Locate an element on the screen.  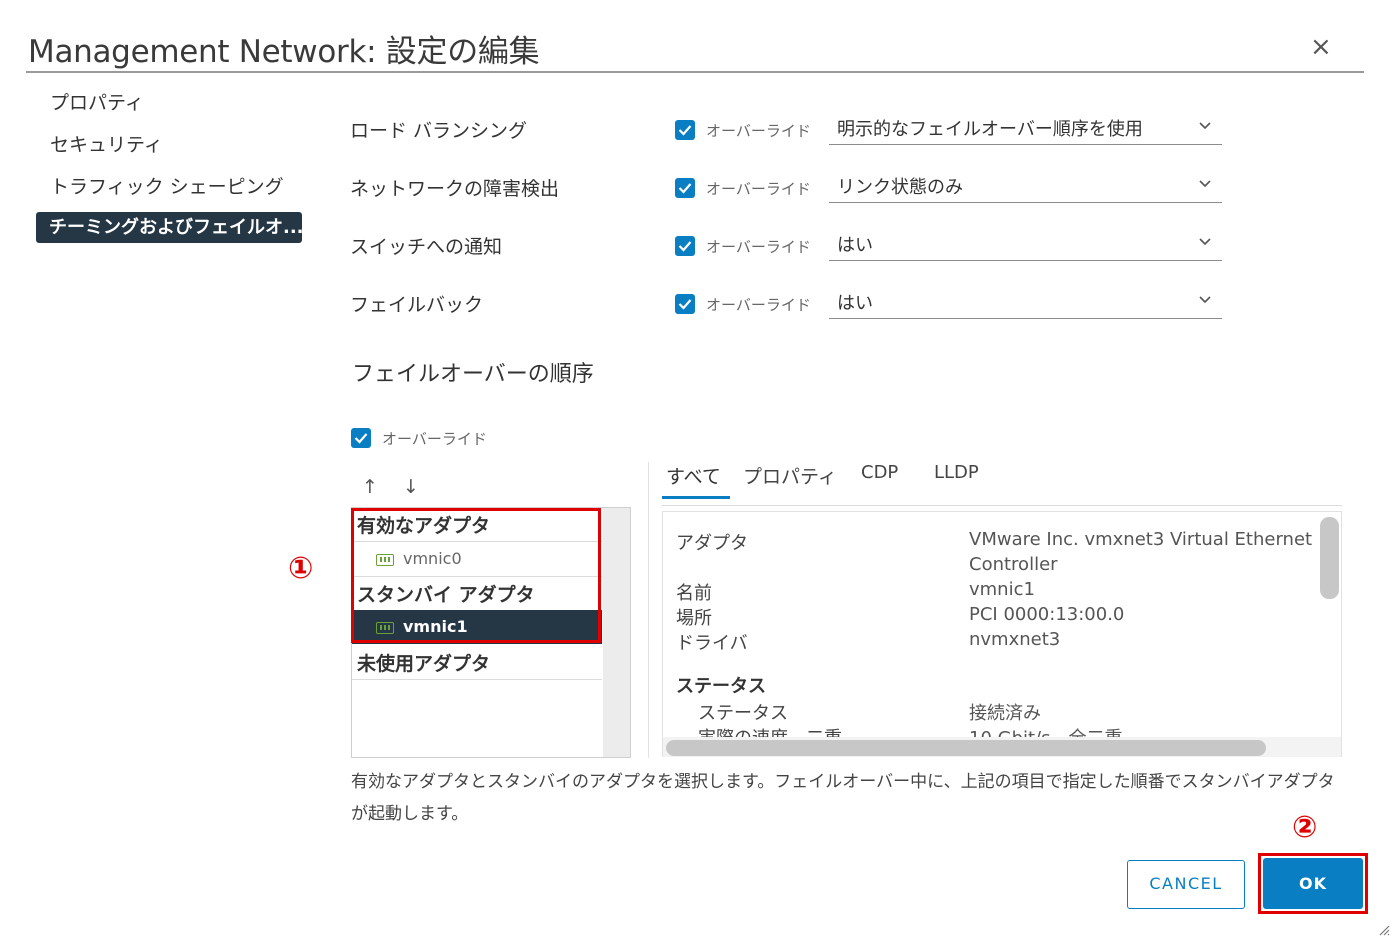
details-v-scrollbar is located at coordinates (1329, 558).